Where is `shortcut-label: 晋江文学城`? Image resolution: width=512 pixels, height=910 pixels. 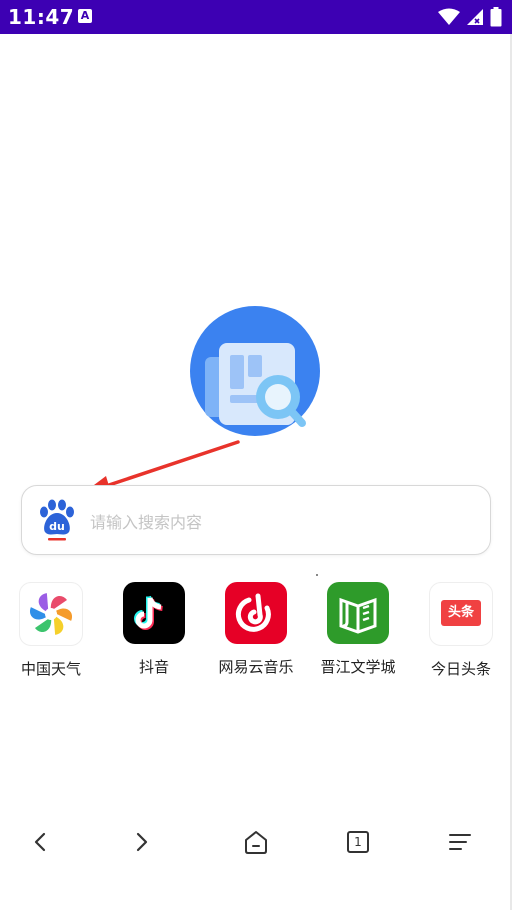 shortcut-label: 晋江文学城 is located at coordinates (358, 667).